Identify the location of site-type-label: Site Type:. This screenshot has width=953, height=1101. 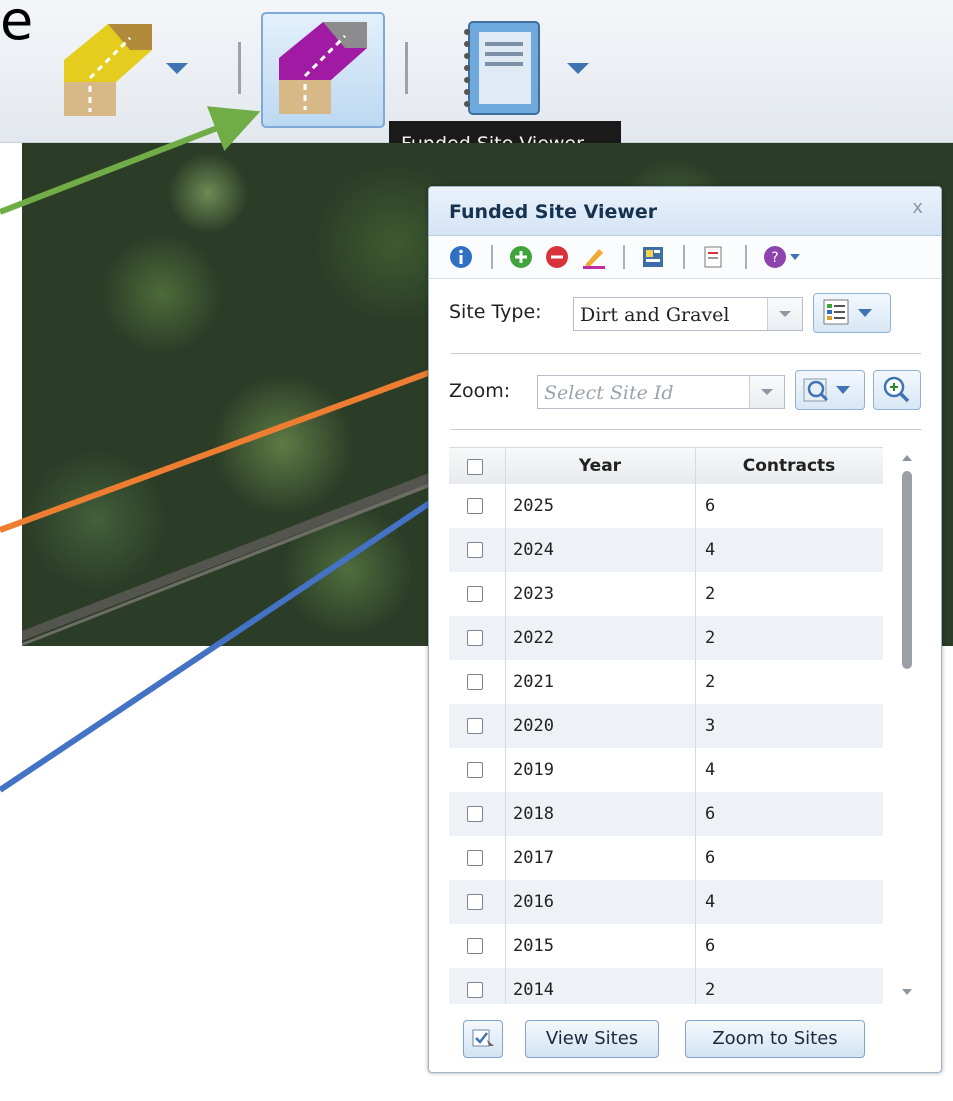
(495, 312).